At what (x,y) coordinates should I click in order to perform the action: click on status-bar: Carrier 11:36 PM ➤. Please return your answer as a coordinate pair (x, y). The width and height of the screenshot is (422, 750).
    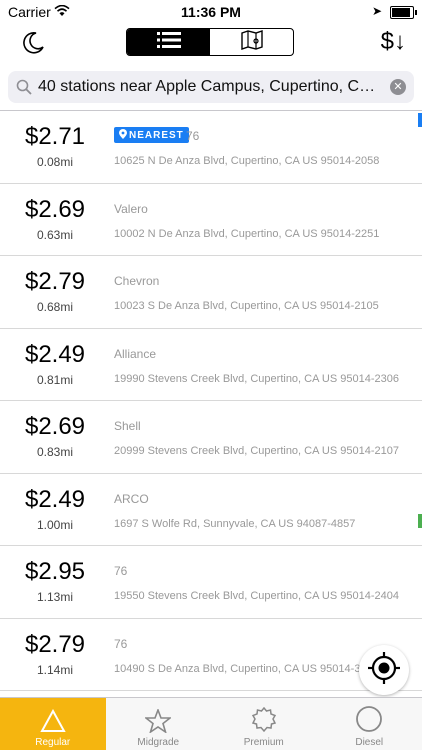
    Looking at the image, I should click on (211, 12).